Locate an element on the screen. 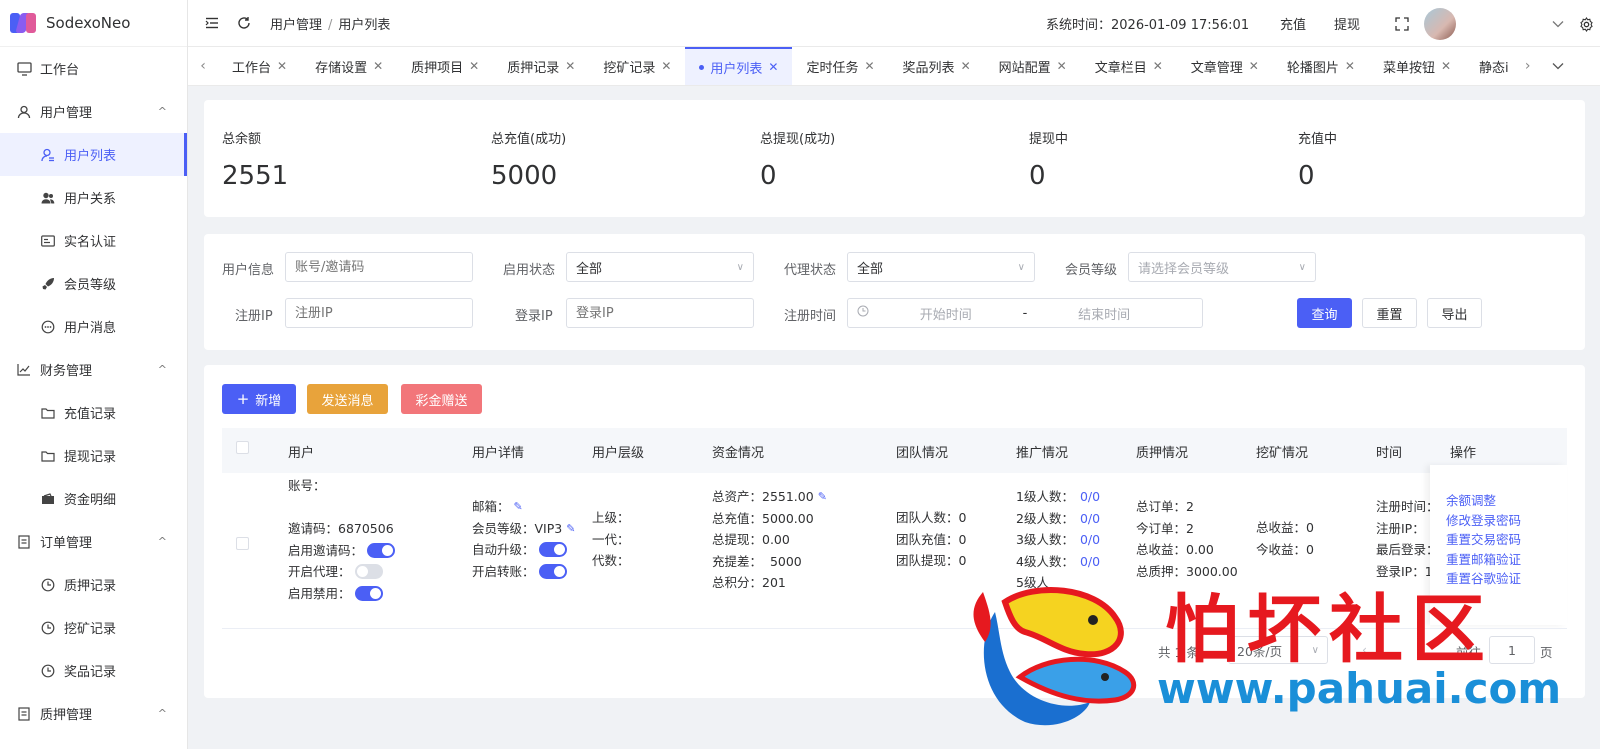  reset-trade-password-link: 重置交易密码 is located at coordinates (1506, 540).